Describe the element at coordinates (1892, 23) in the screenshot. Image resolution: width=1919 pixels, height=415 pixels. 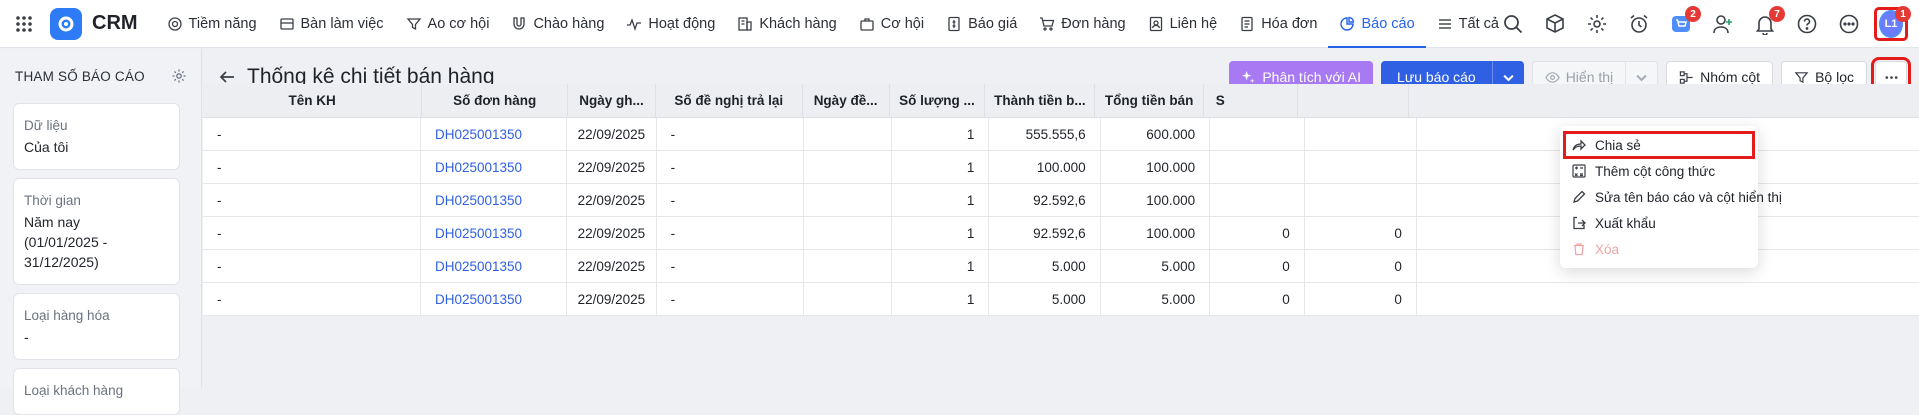
I see `user-avatar-button: L1 1` at that location.